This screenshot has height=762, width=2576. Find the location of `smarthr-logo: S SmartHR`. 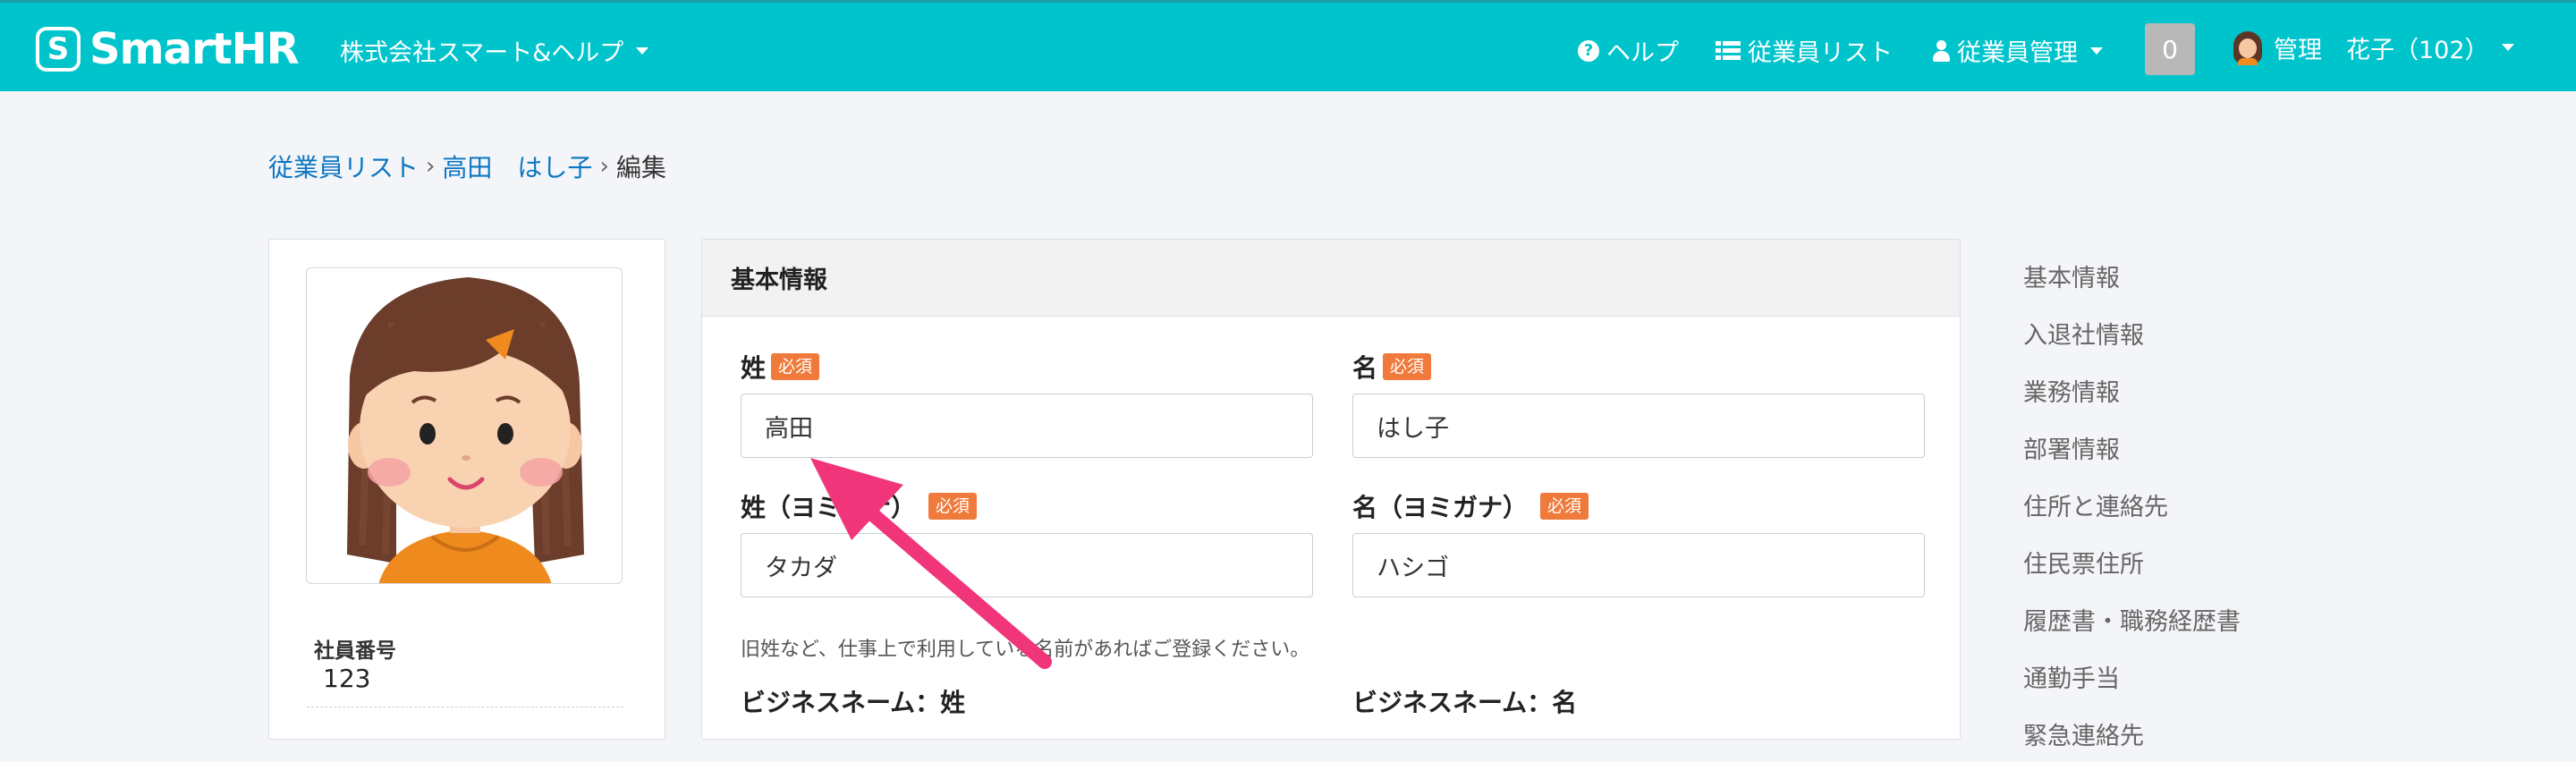

smarthr-logo: S SmartHR is located at coordinates (168, 49).